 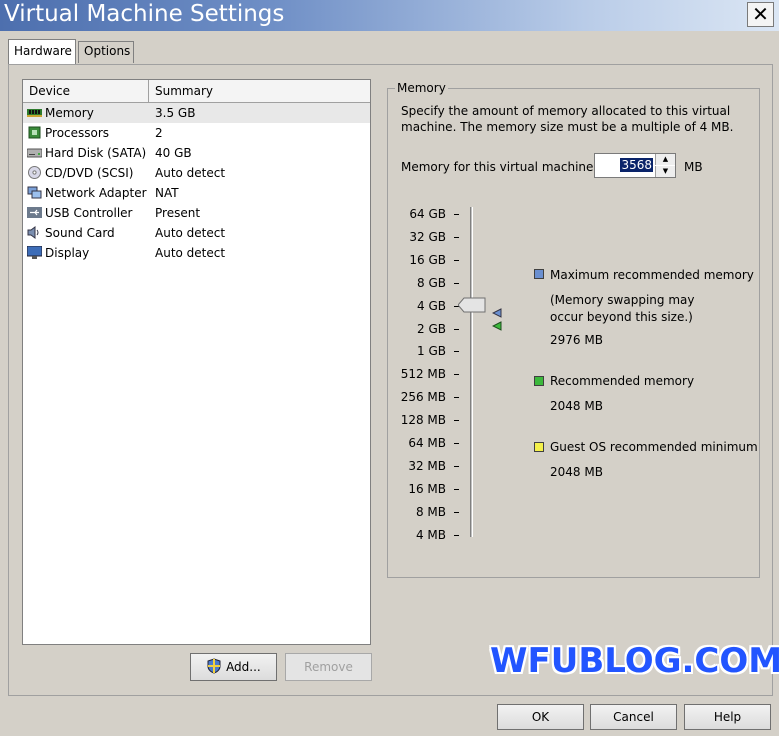 I want to click on device-name: Memory, so click(x=69, y=113).